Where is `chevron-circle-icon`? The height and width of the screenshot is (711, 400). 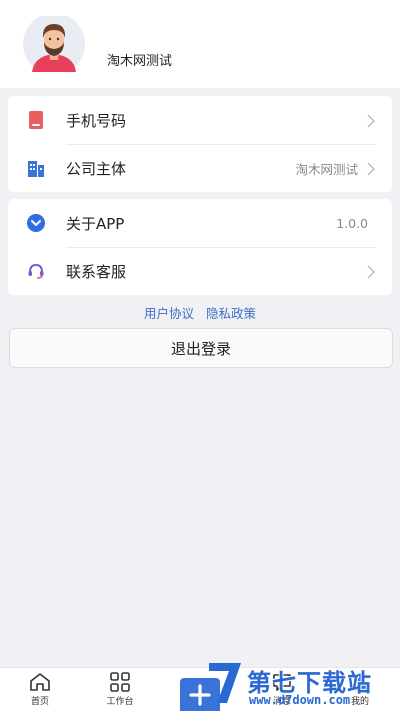
chevron-circle-icon is located at coordinates (36, 223).